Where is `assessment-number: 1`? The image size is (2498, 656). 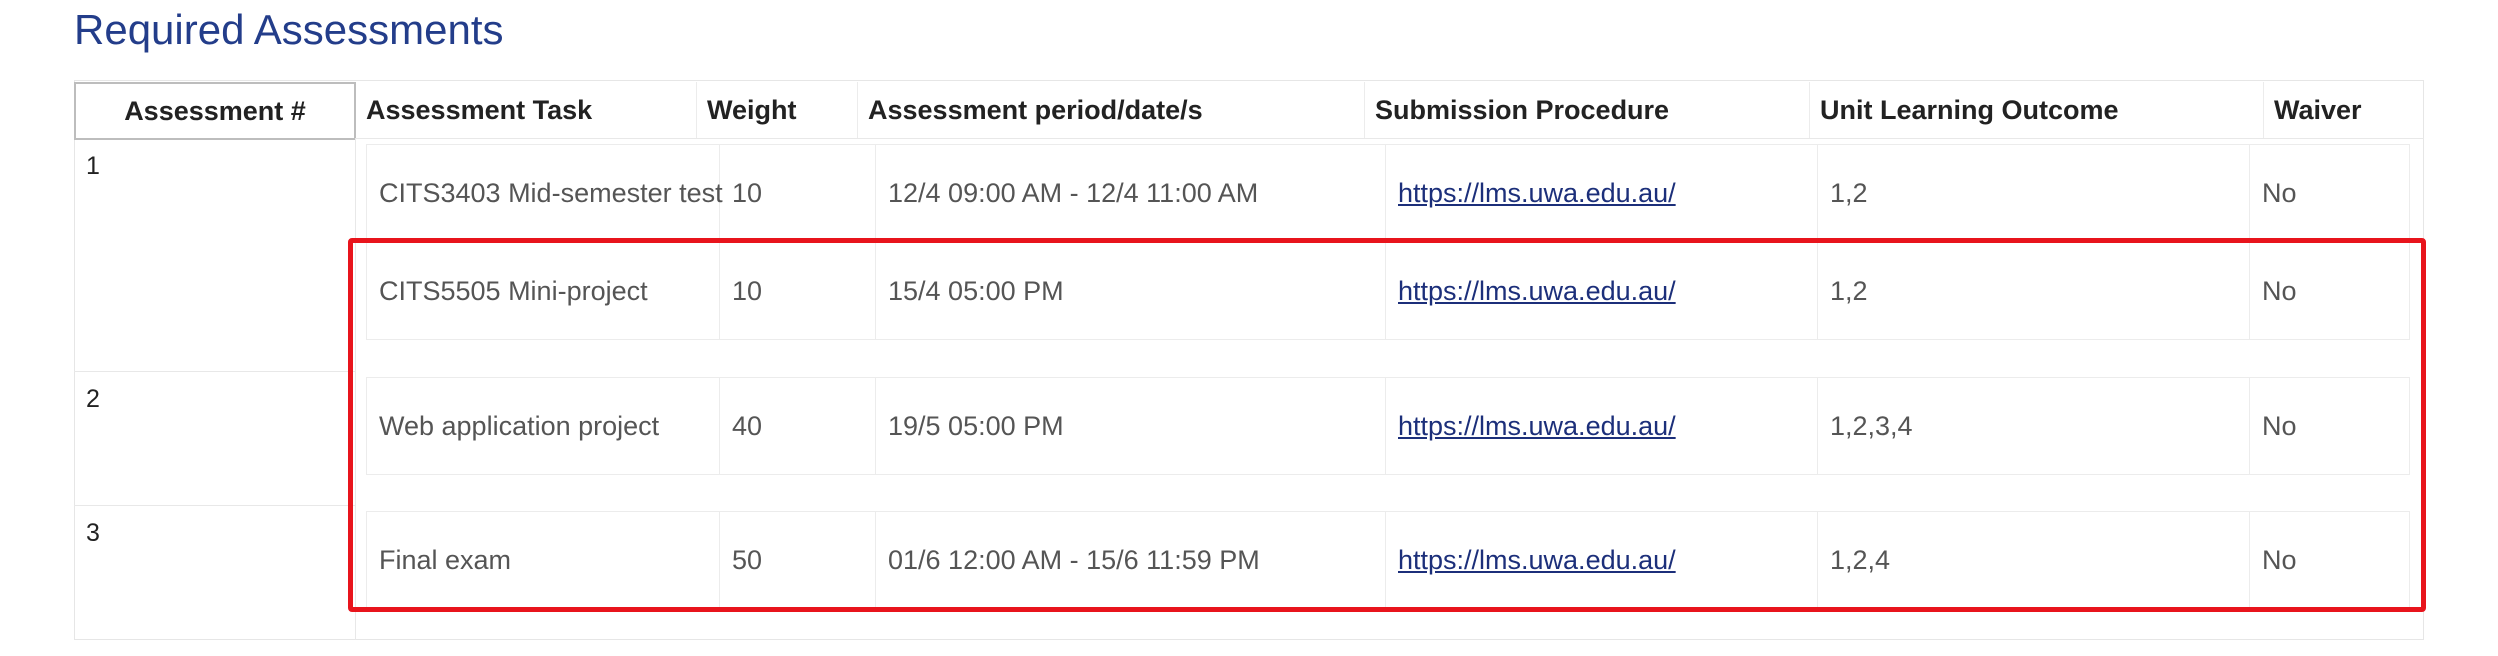 assessment-number: 1 is located at coordinates (93, 166).